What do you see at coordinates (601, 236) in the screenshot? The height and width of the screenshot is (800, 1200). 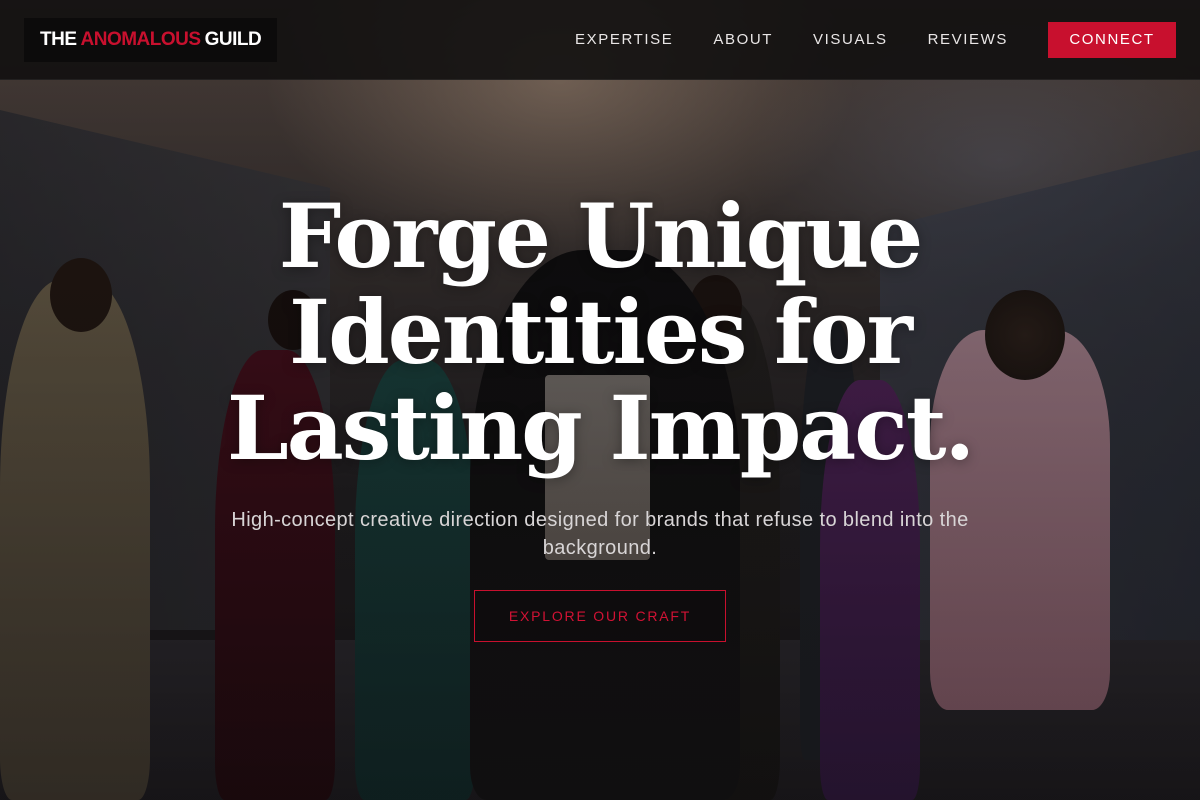 I see `hero-title-line: Forge Unique` at bounding box center [601, 236].